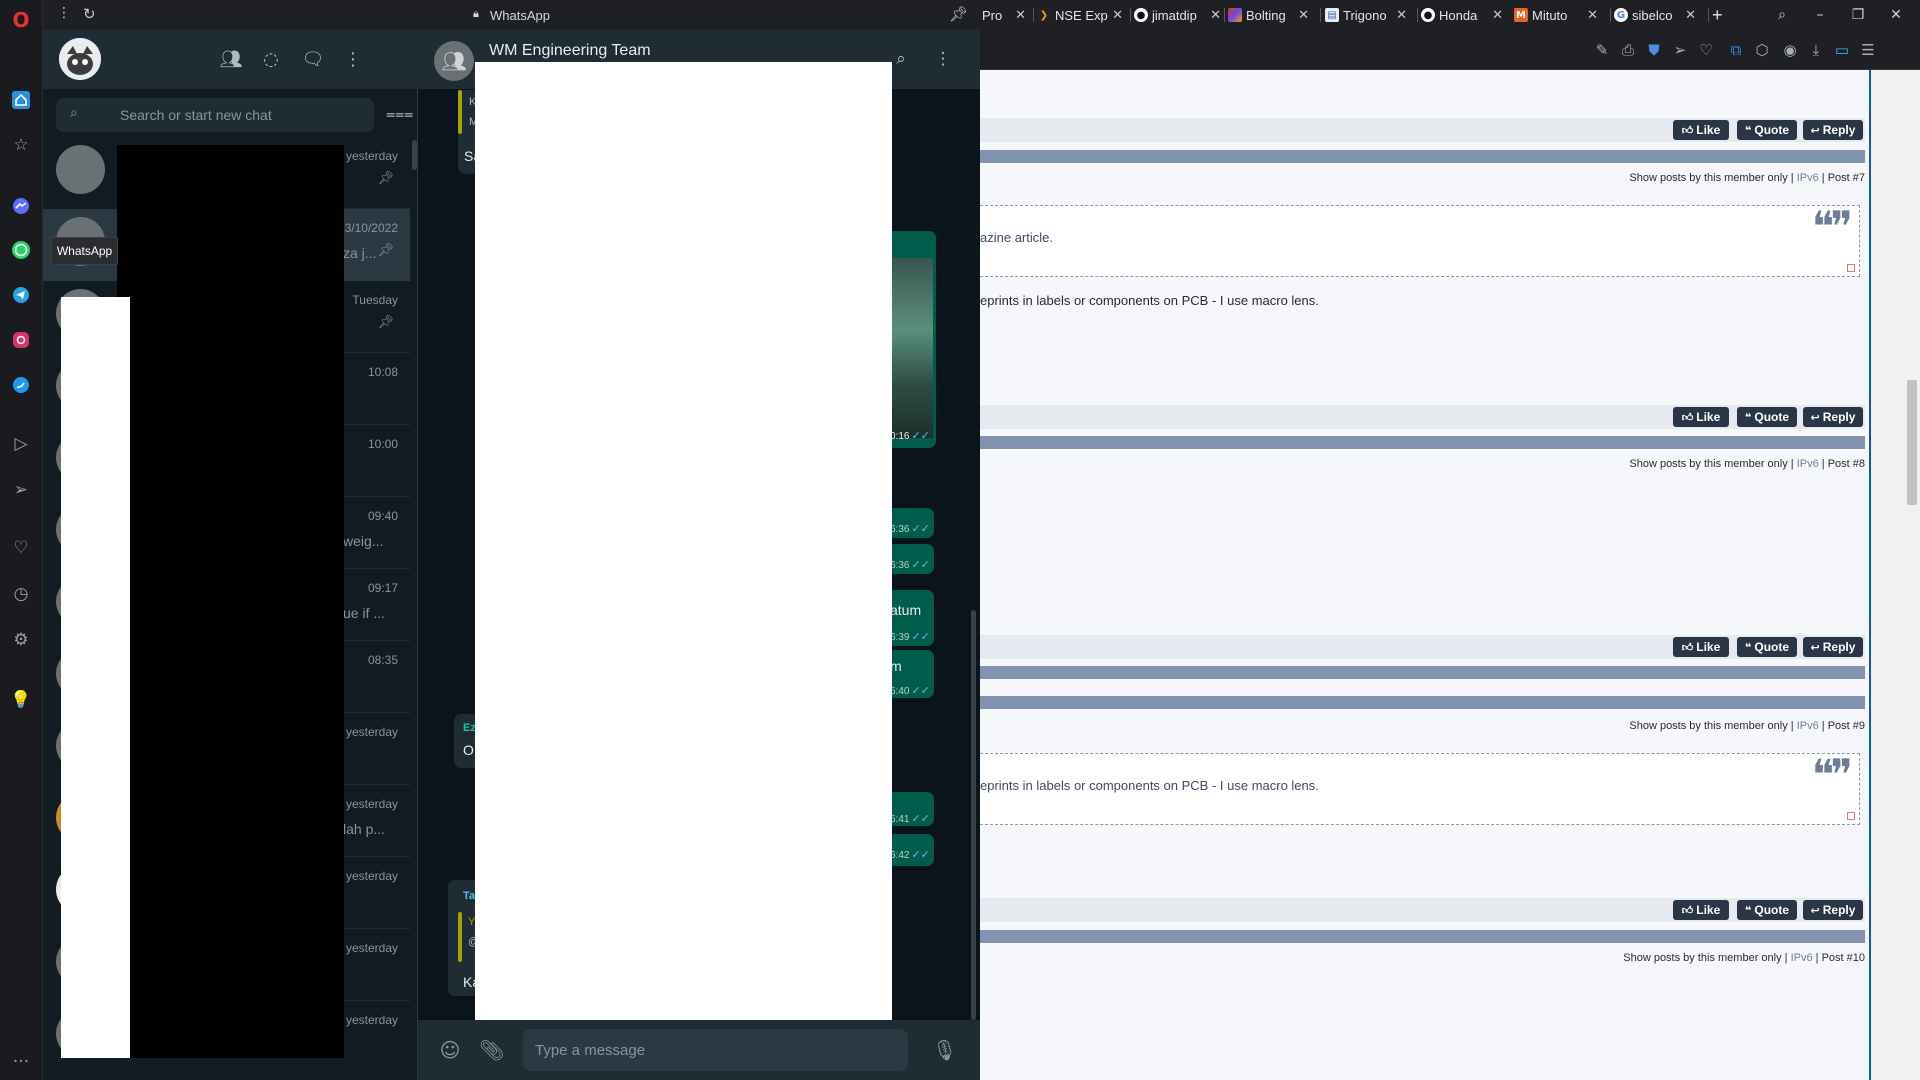  I want to click on search-icon: ⌕, so click(901, 59).